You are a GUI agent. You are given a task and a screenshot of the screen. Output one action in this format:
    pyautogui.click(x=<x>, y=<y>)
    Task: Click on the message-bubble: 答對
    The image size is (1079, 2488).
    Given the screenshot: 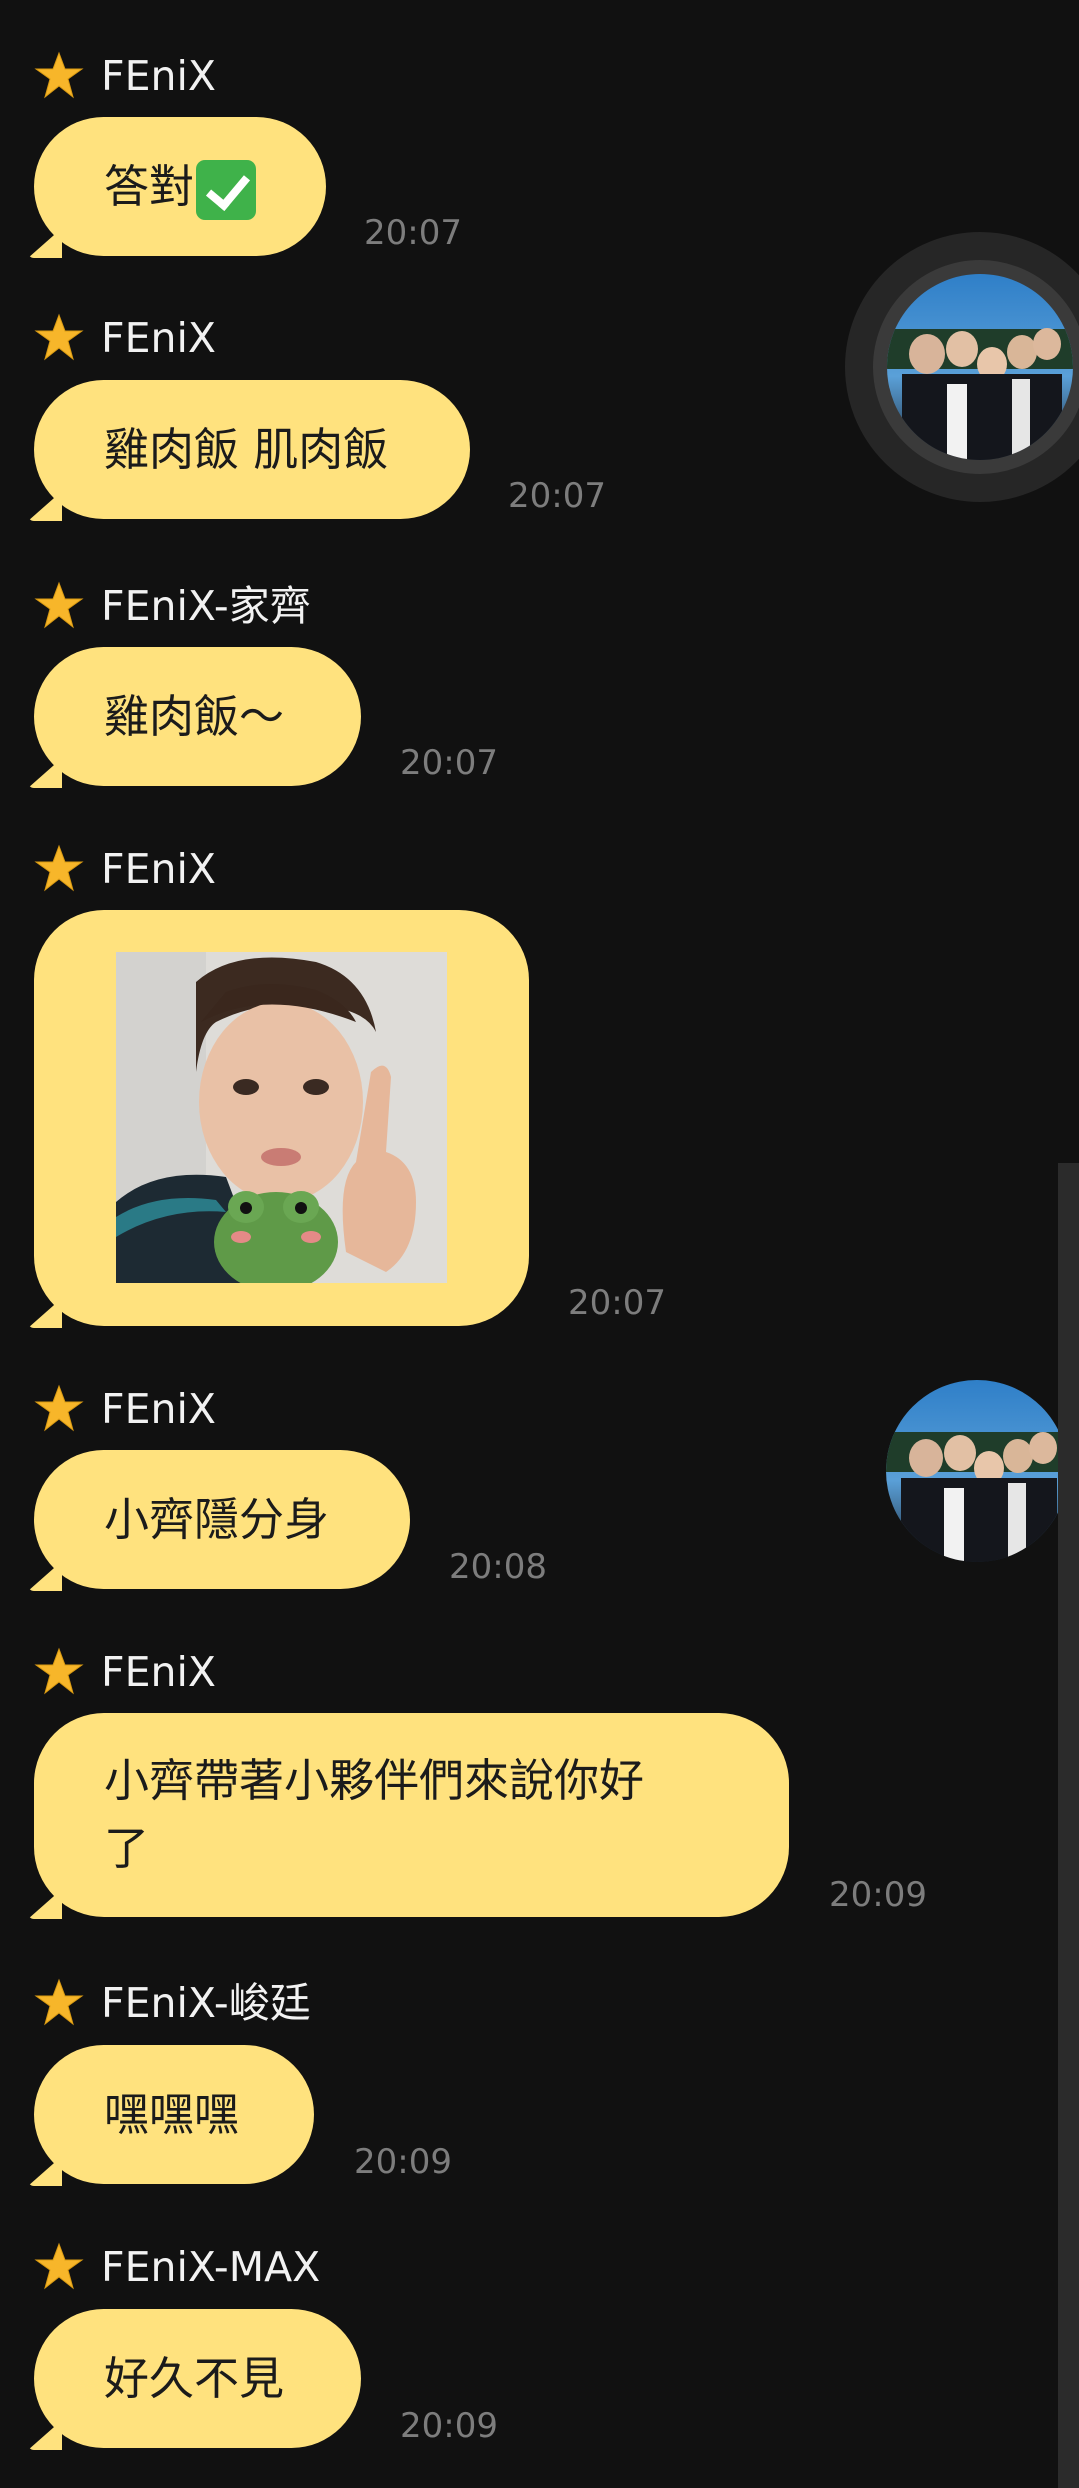 What is the action you would take?
    pyautogui.click(x=180, y=186)
    